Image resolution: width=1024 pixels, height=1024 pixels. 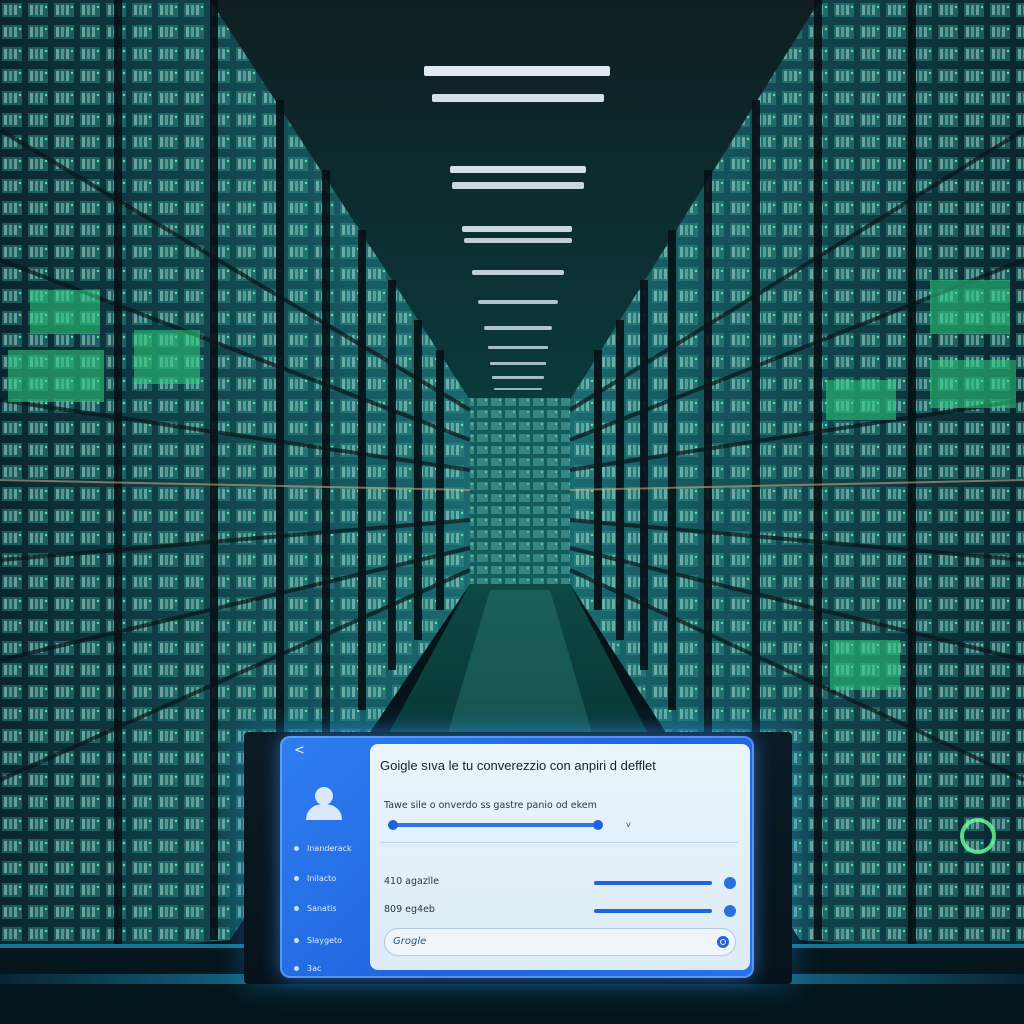 I want to click on sidebar-item-label: Inilacto, so click(x=322, y=878).